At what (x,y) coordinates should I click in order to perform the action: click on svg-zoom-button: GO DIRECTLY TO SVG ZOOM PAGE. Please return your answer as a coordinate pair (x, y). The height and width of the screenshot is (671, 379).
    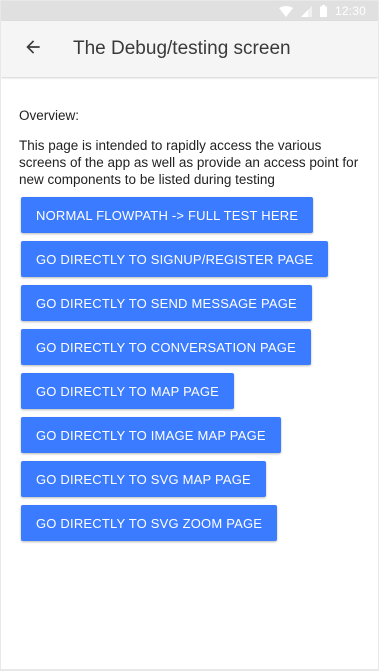
    Looking at the image, I should click on (149, 523).